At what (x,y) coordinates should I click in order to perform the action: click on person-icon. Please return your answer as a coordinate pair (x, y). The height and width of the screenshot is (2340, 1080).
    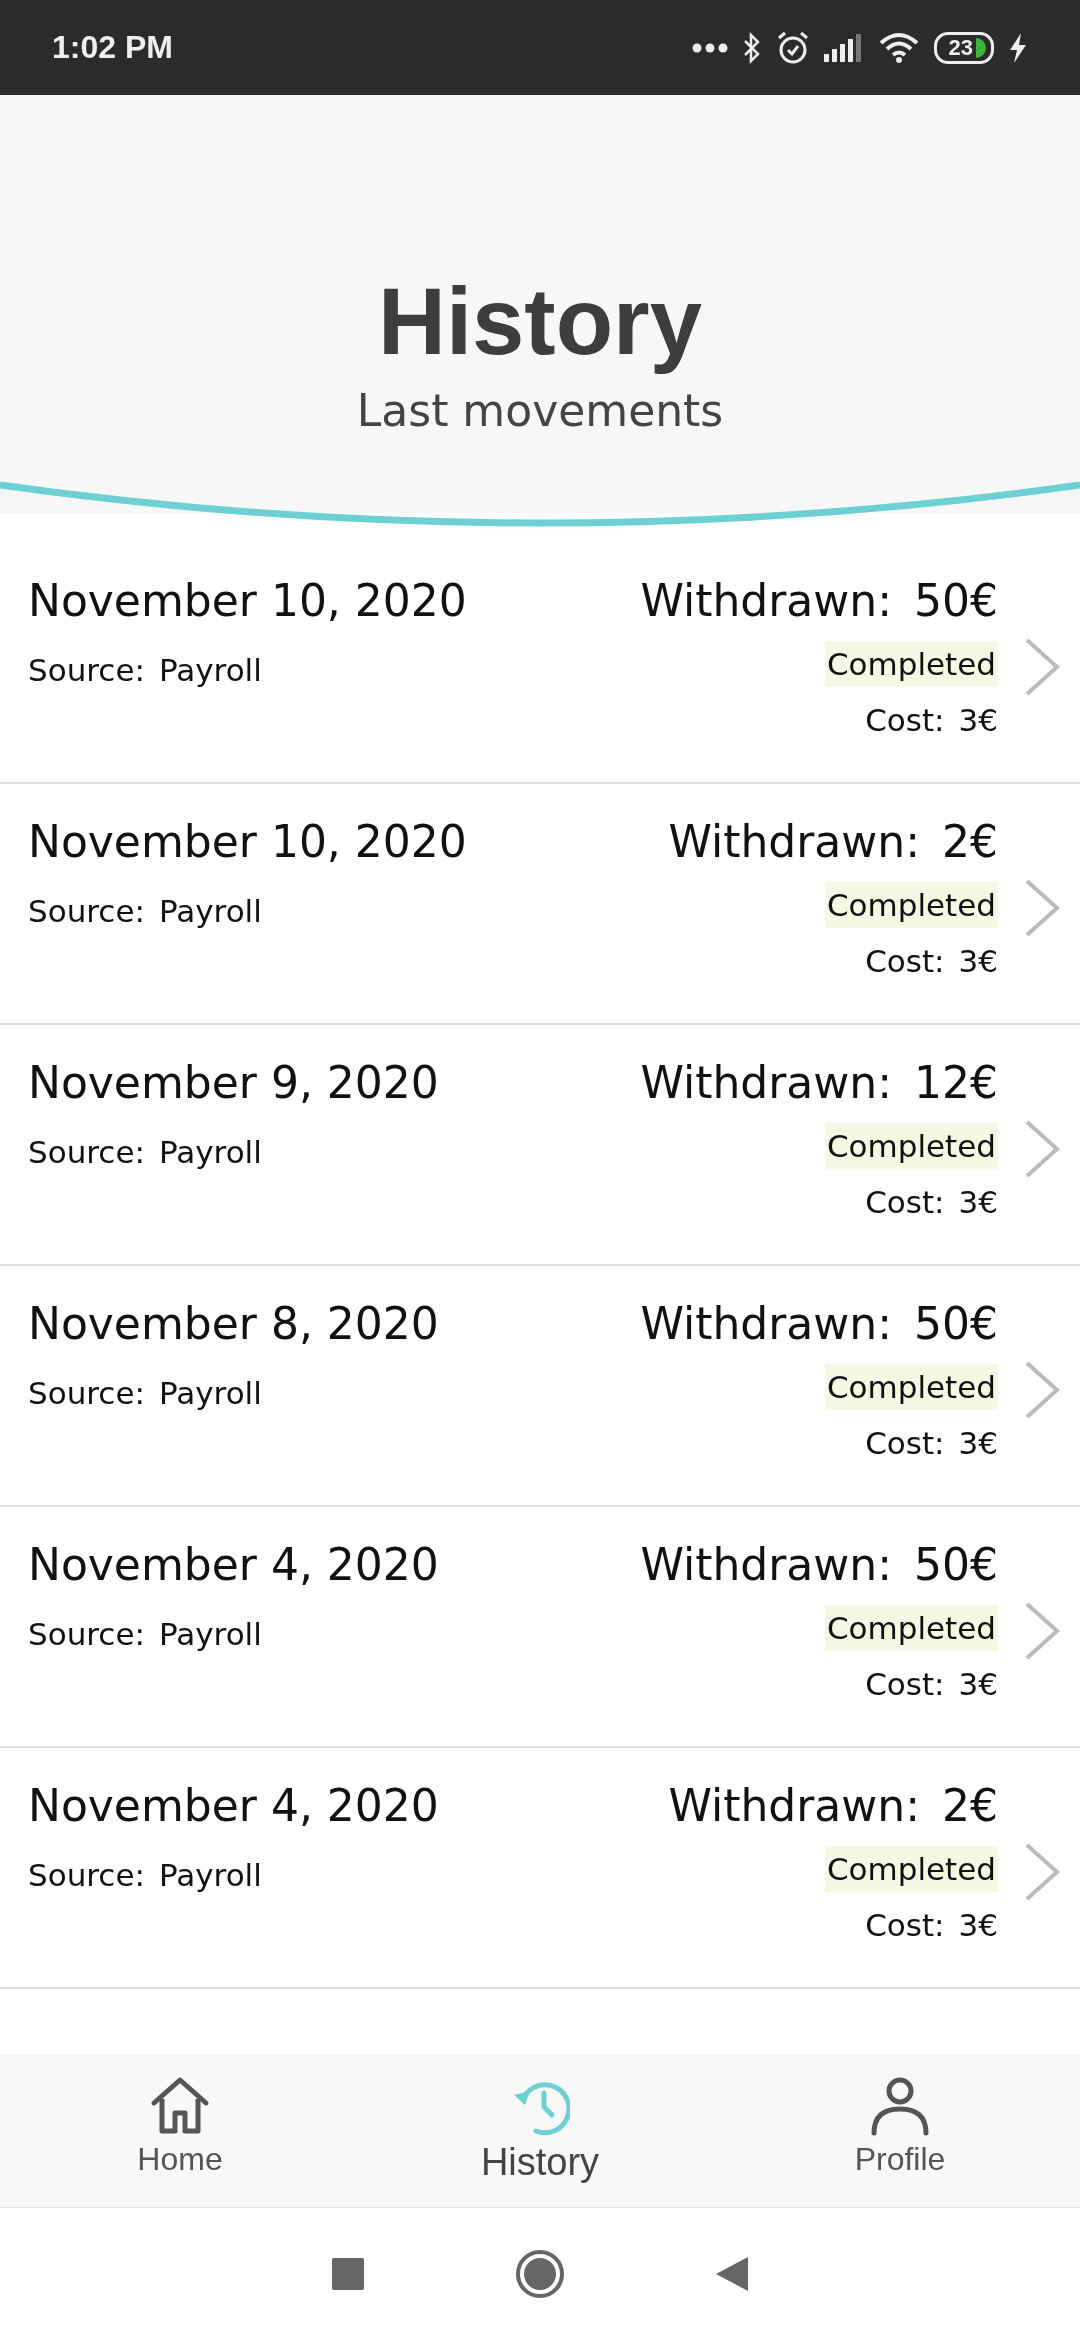
    Looking at the image, I should click on (900, 2106).